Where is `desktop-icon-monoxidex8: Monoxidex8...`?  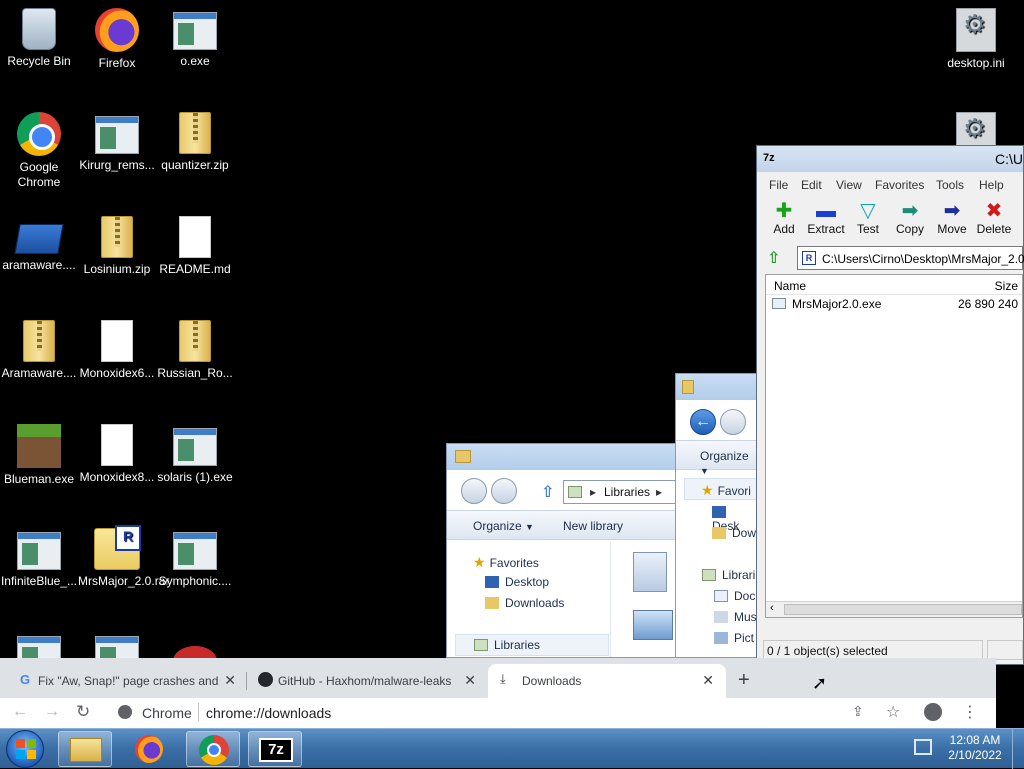 desktop-icon-monoxidex8: Monoxidex8... is located at coordinates (117, 454).